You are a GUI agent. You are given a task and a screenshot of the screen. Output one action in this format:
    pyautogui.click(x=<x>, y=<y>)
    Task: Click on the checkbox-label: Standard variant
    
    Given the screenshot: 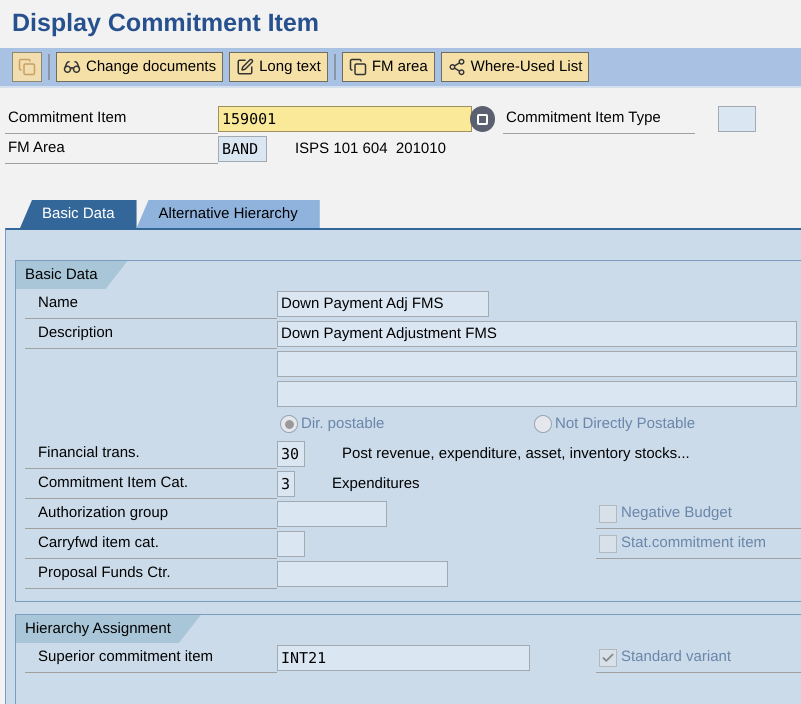 What is the action you would take?
    pyautogui.click(x=676, y=657)
    